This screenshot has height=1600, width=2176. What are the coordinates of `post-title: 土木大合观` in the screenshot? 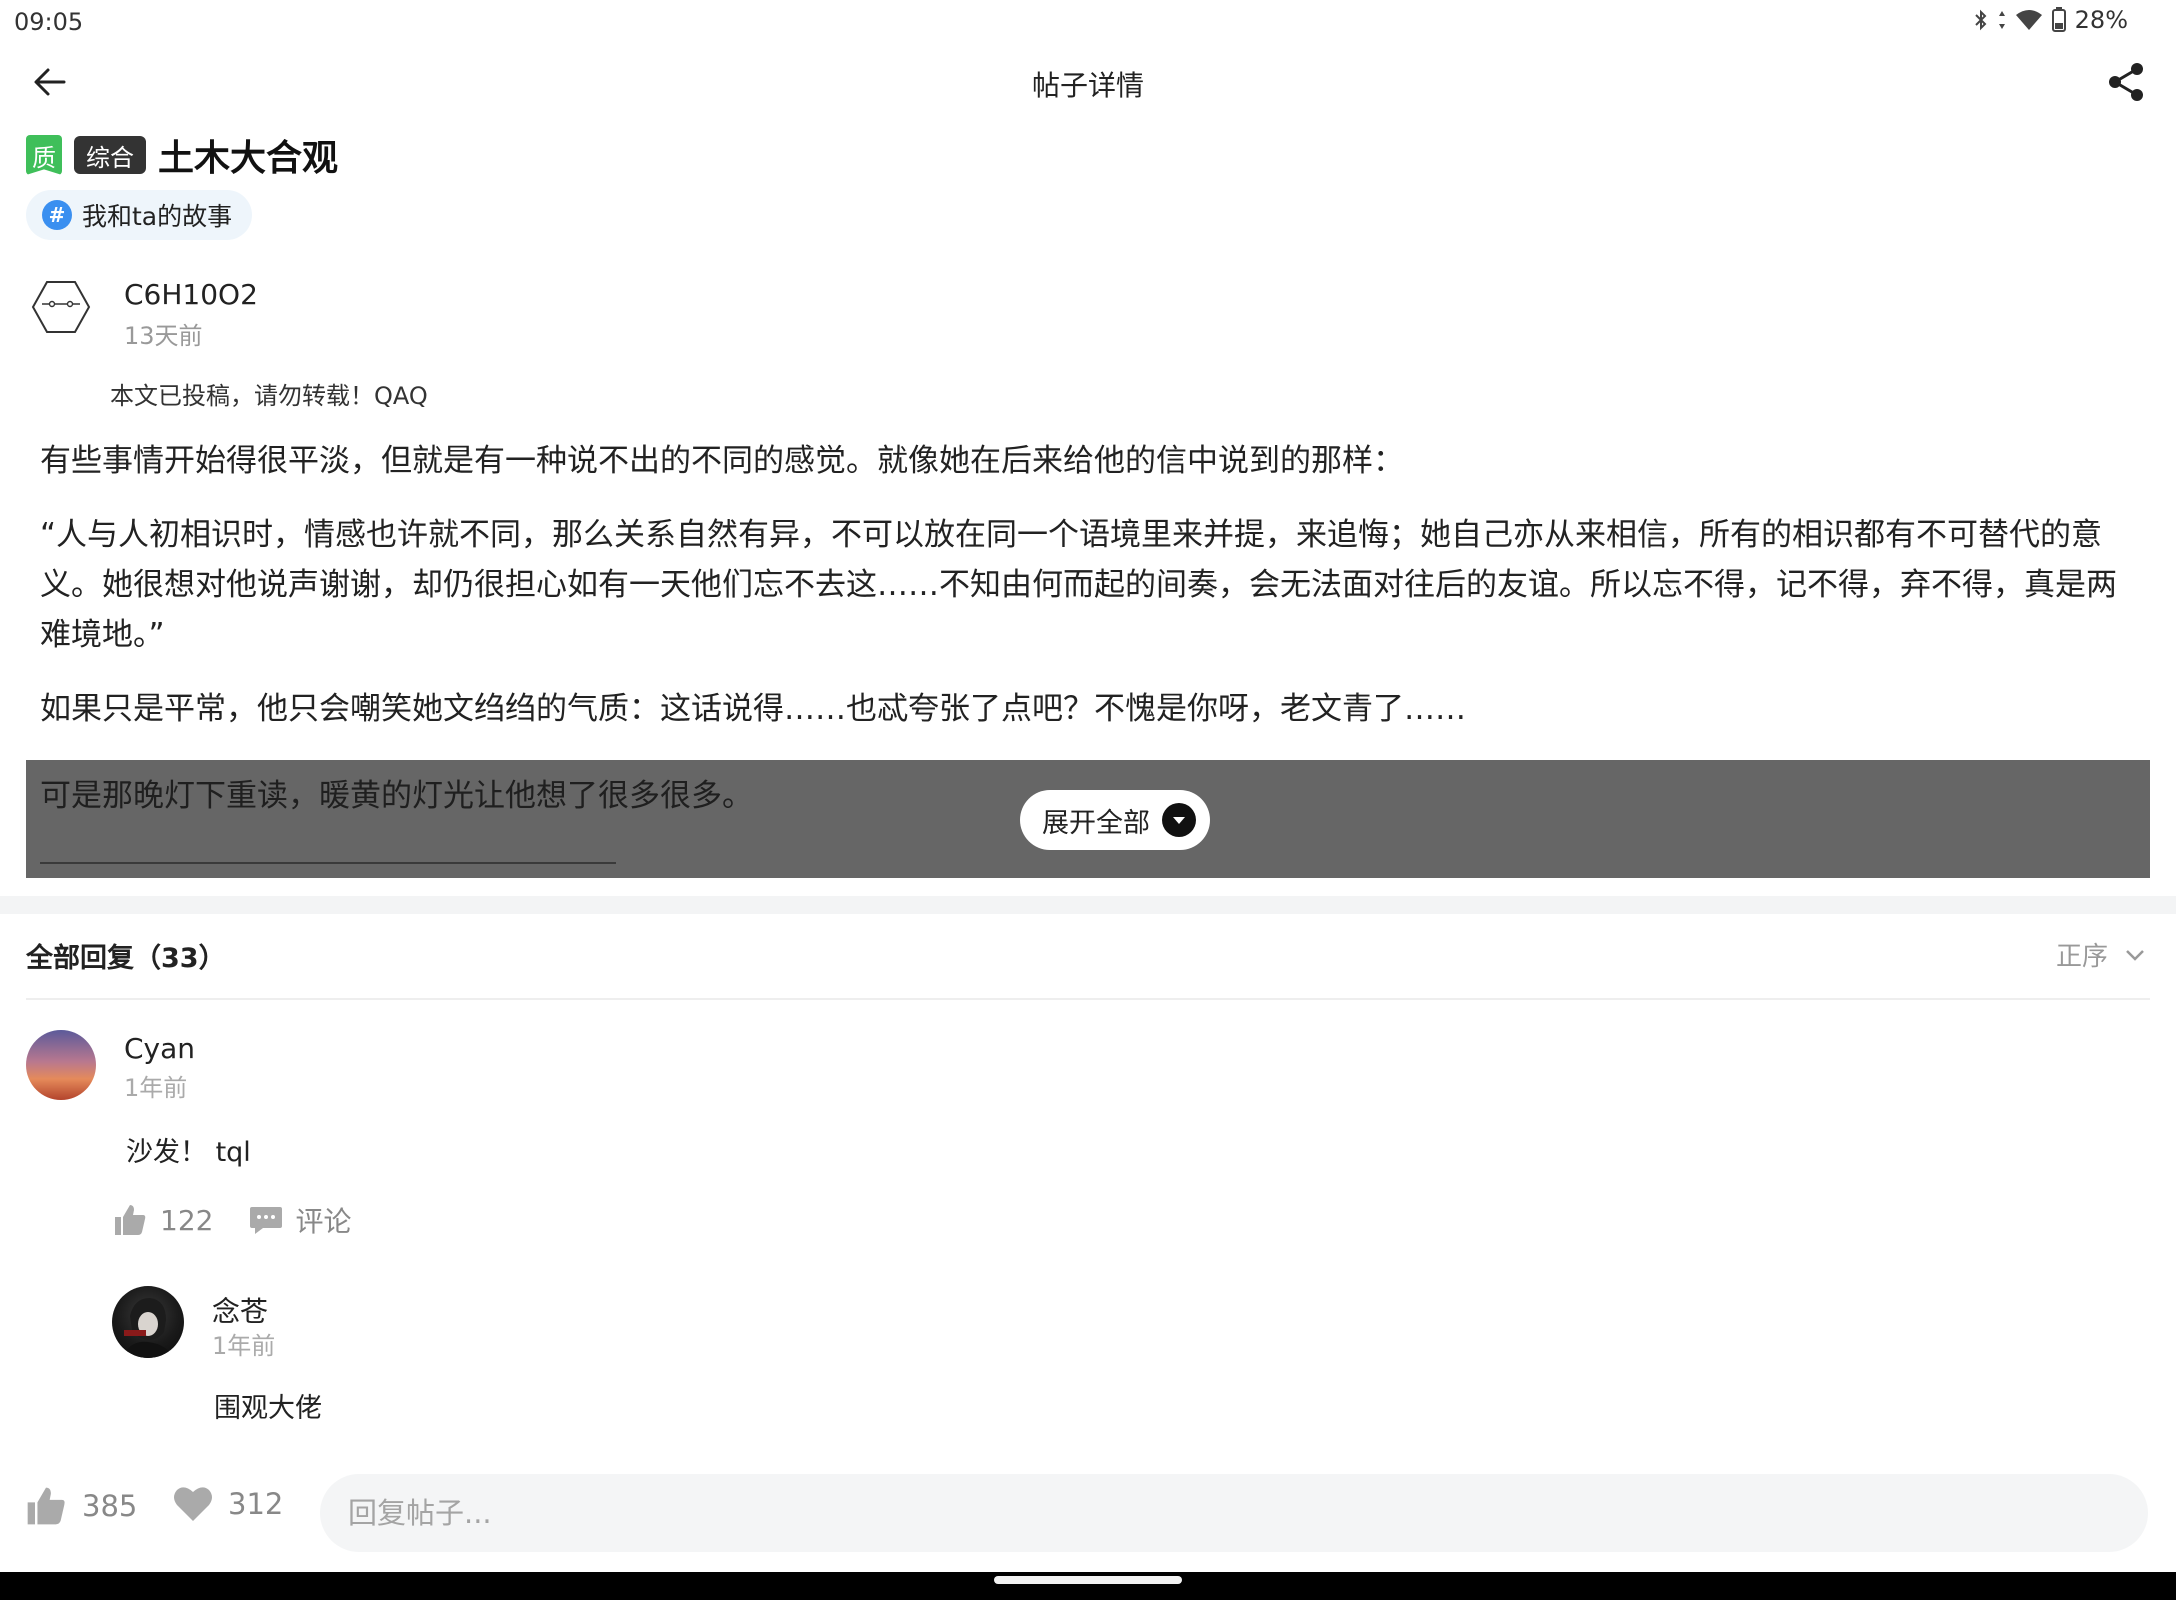 It's located at (248, 158).